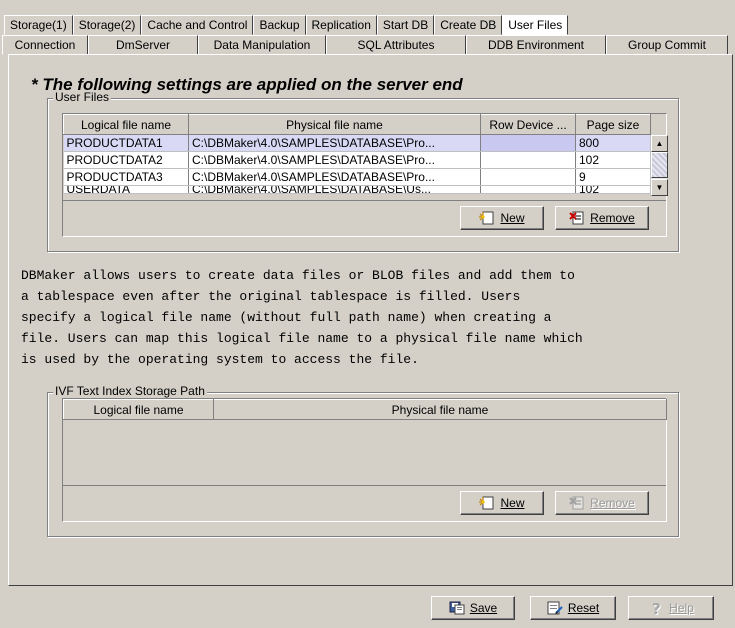  I want to click on remove-user-file-button: Remove, so click(602, 218).